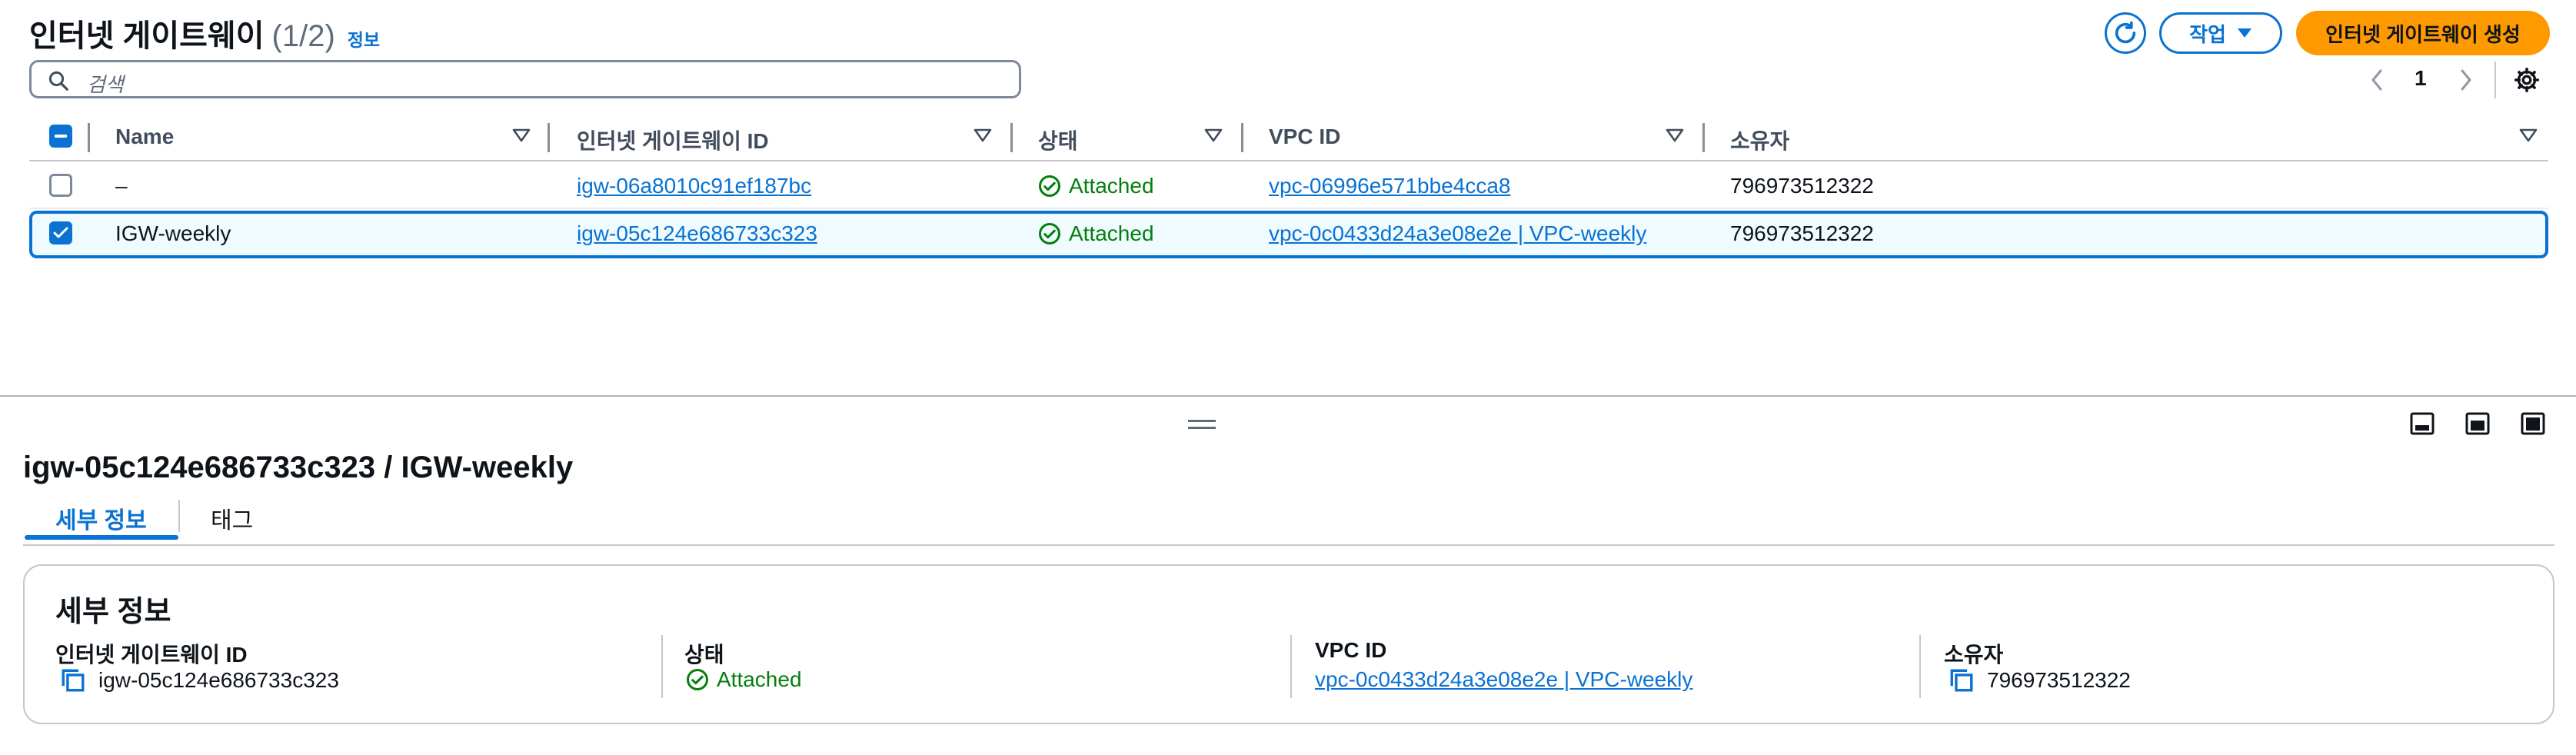  What do you see at coordinates (1288, 545) in the screenshot?
I see `tabs-baseline` at bounding box center [1288, 545].